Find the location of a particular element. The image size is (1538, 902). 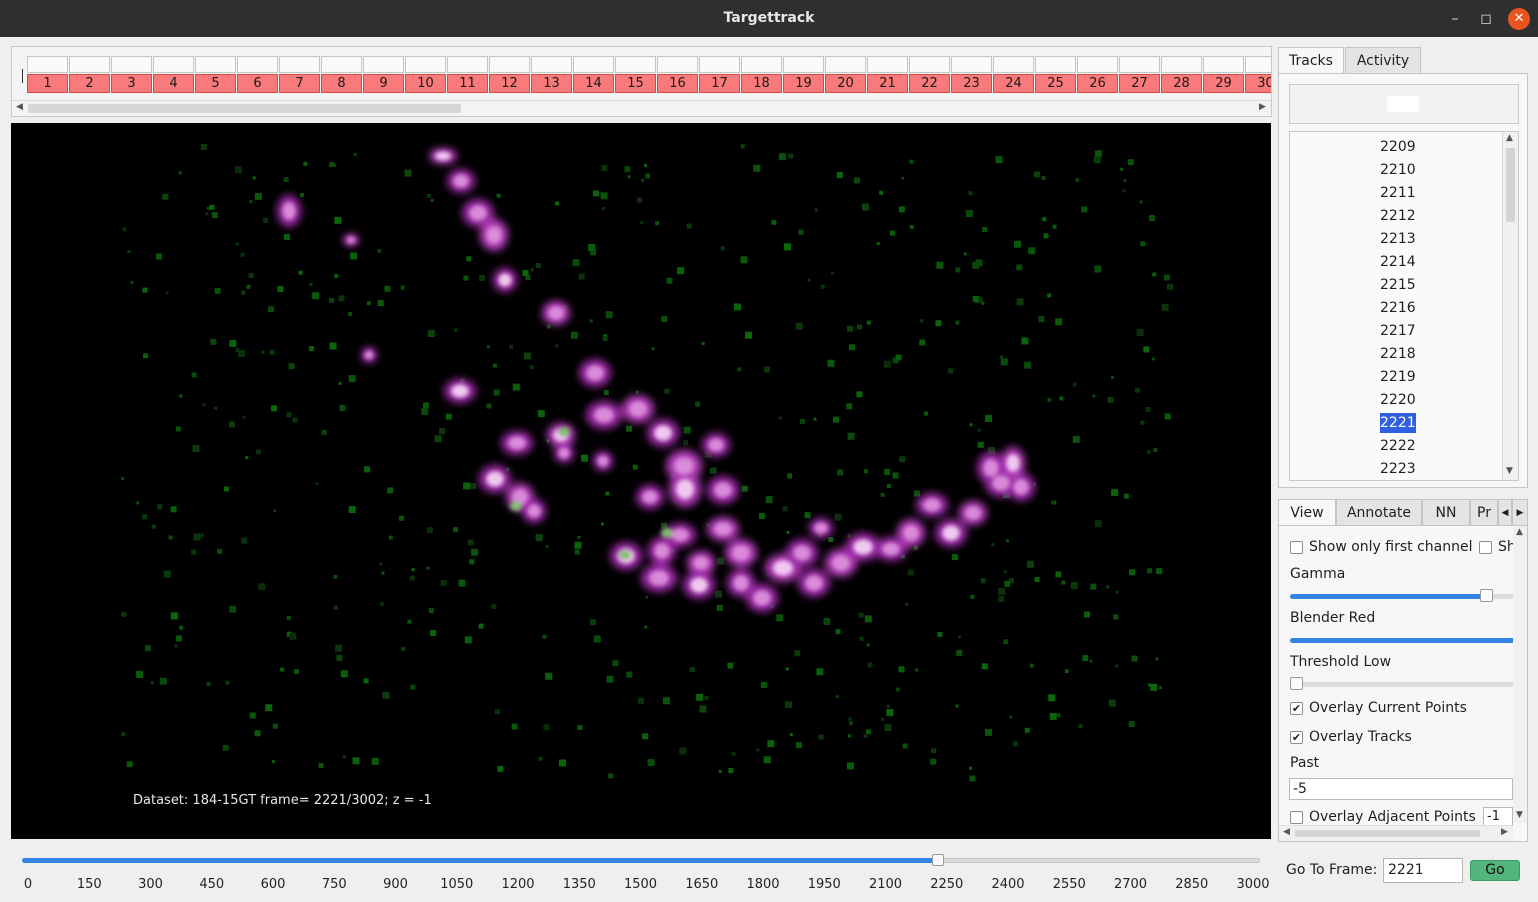

frame-cell-9: 9 is located at coordinates (383, 83).